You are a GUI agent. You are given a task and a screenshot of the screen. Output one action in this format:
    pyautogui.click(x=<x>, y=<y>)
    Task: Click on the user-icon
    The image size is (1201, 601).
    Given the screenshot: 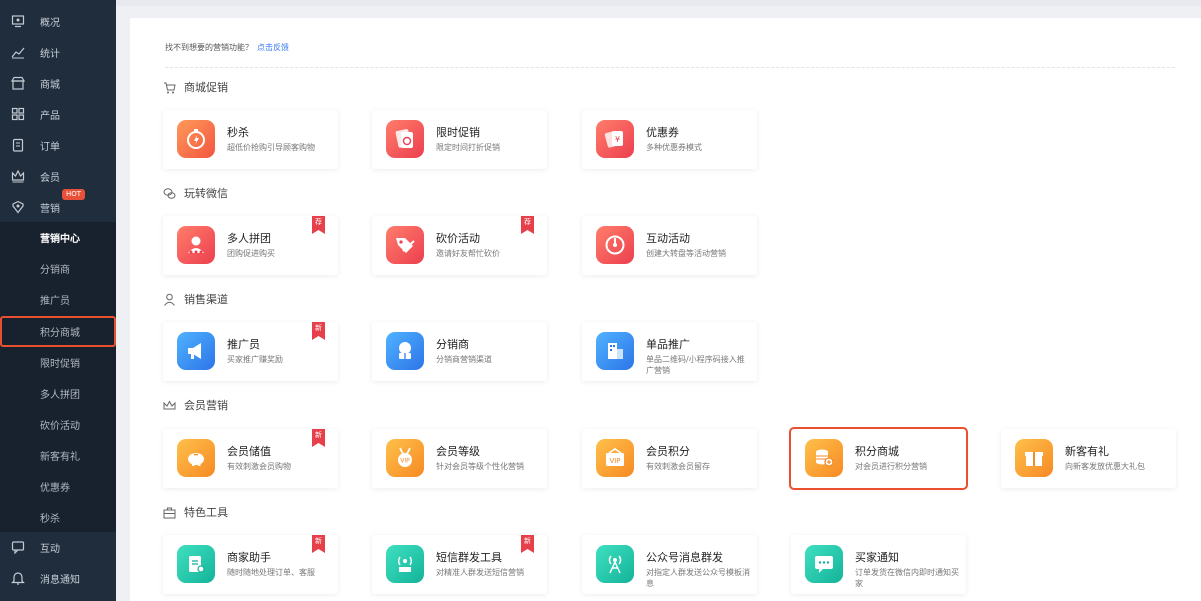 What is the action you would take?
    pyautogui.click(x=169, y=299)
    